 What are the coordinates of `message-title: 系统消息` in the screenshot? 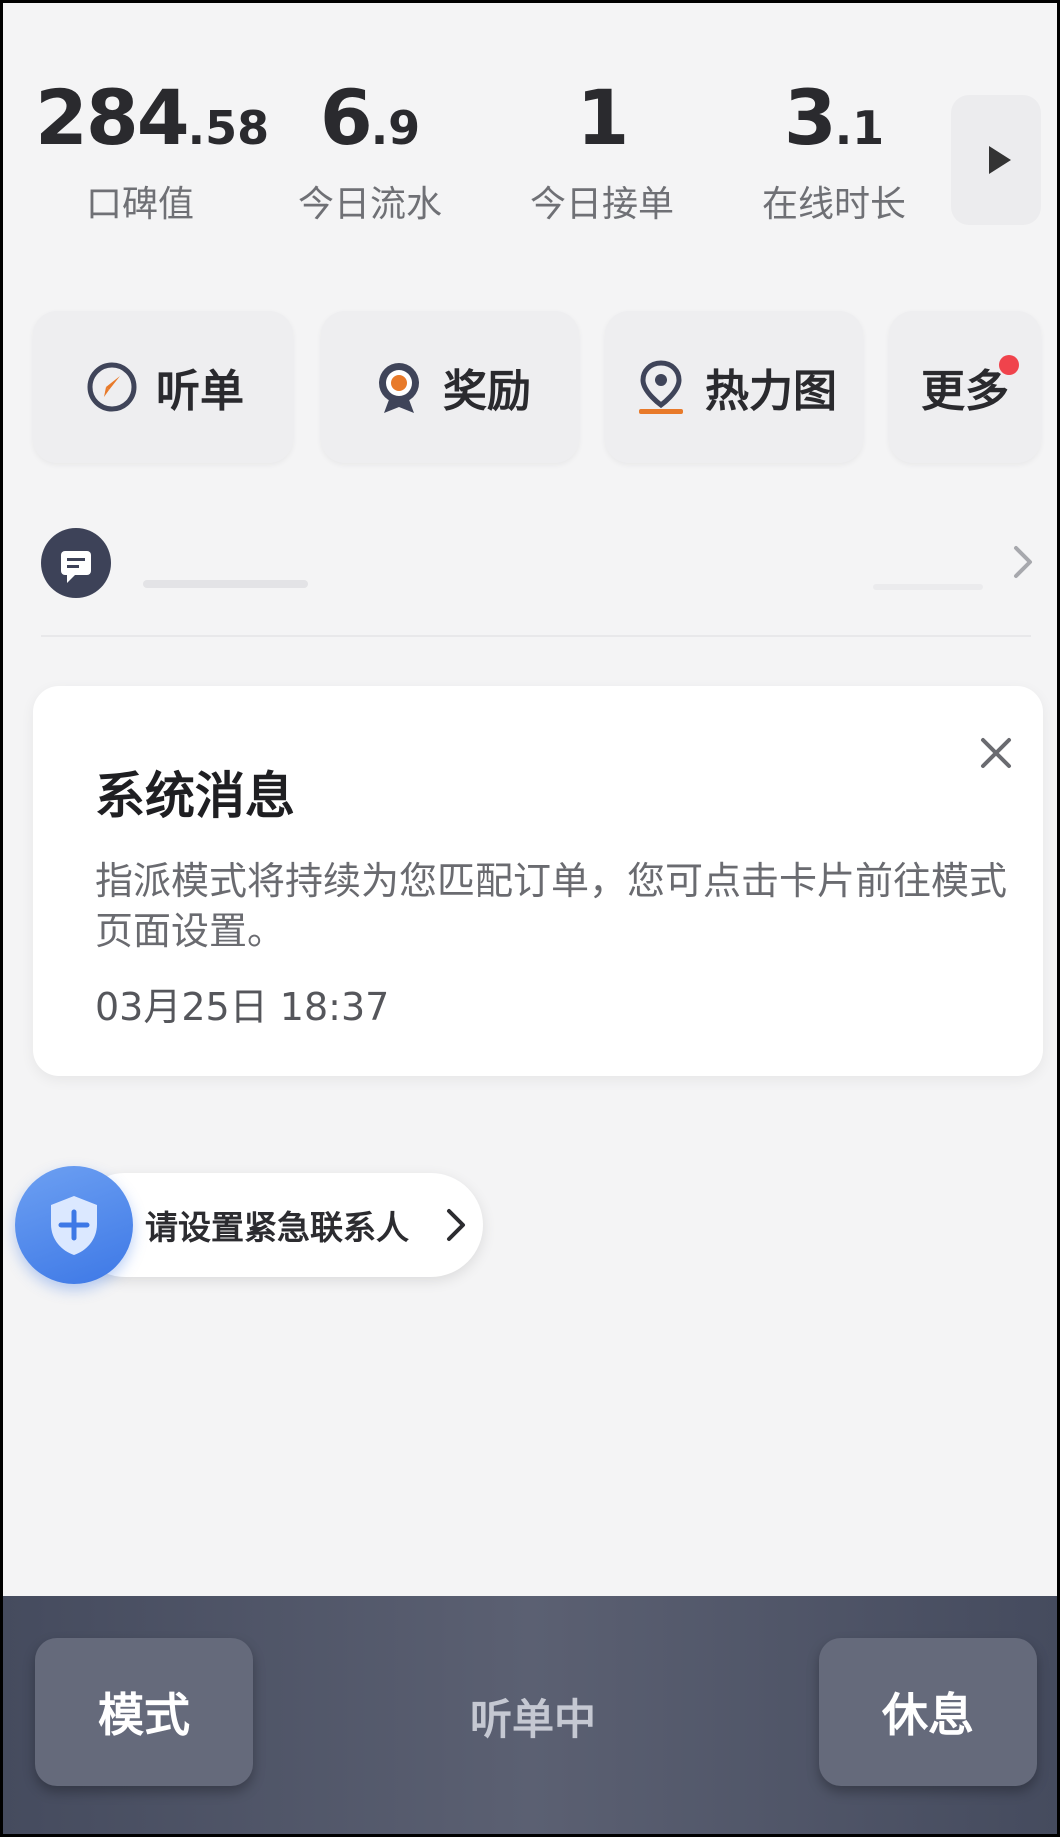 It's located at (195, 796).